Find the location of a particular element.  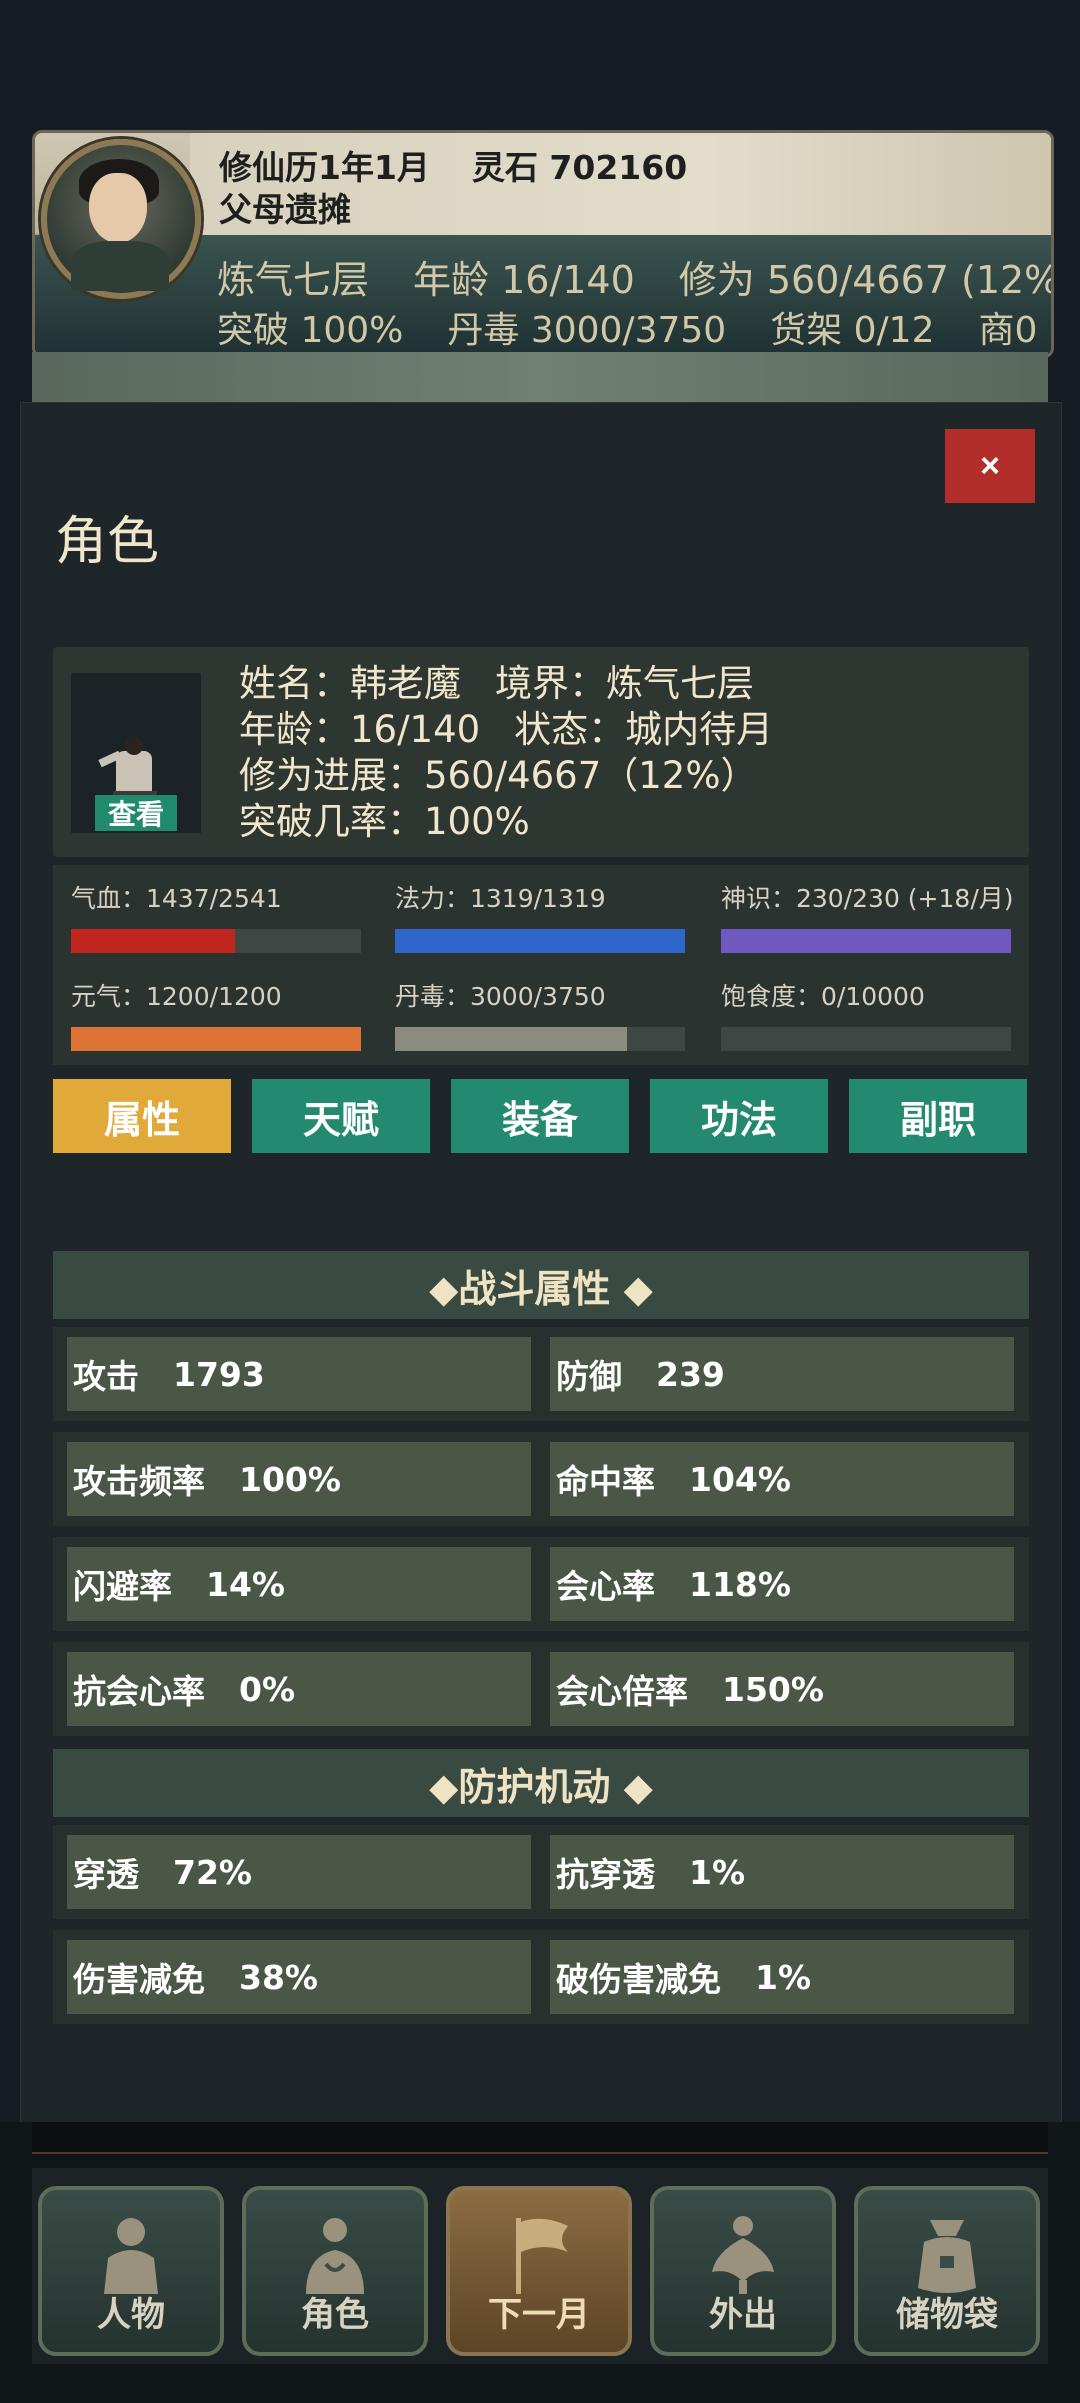

tab-equipment: 装备 is located at coordinates (540, 1116).